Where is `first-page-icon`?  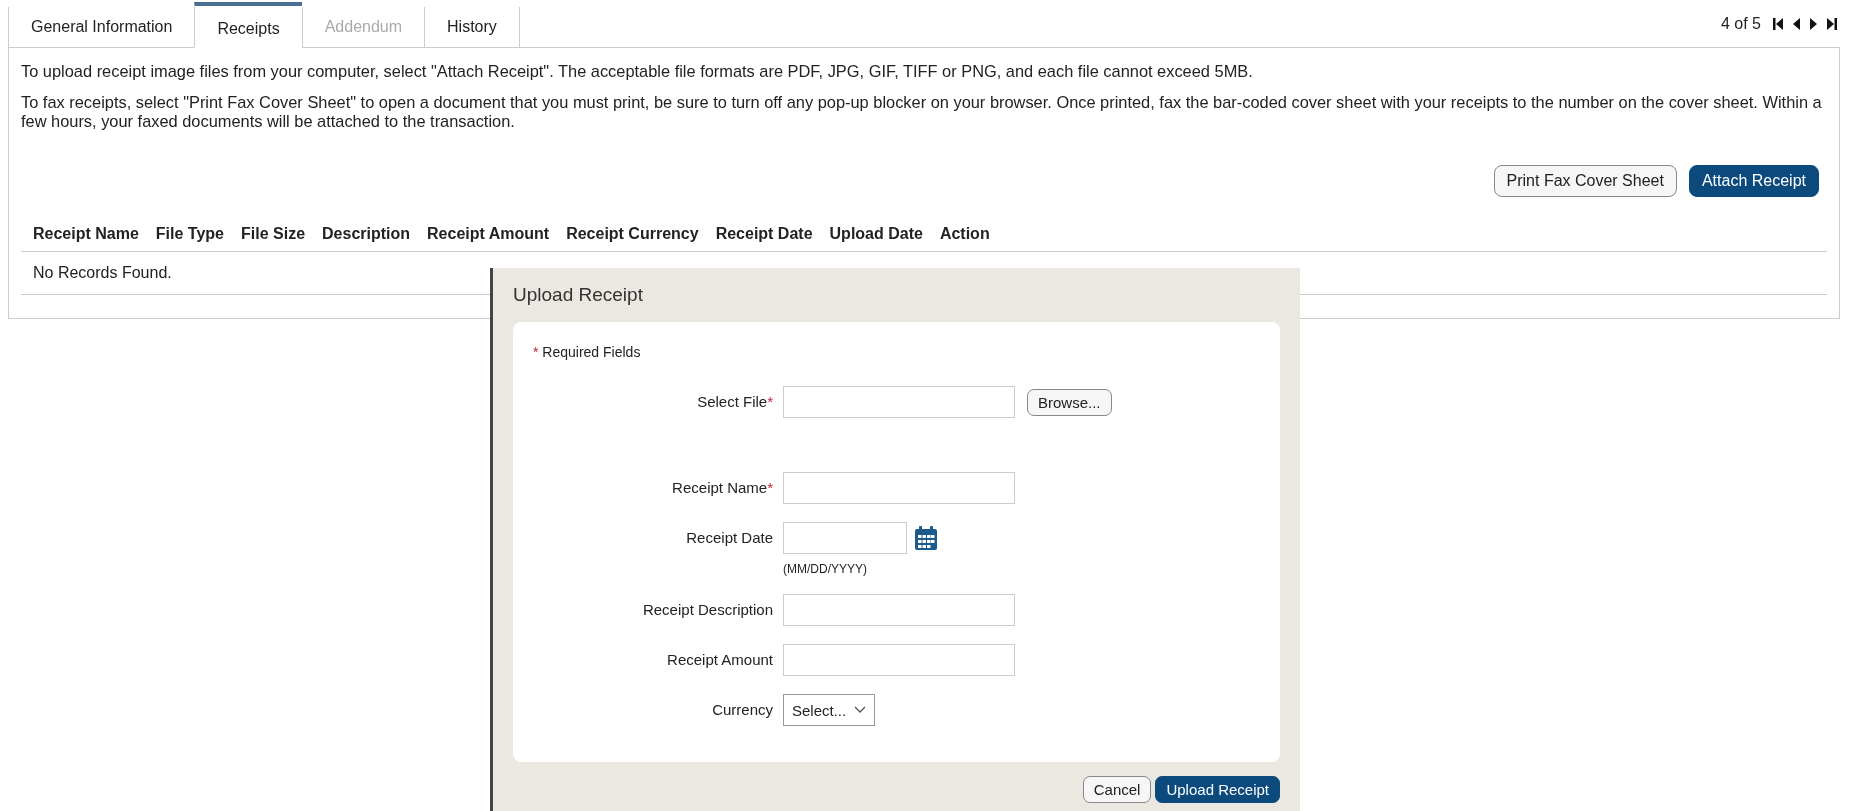
first-page-icon is located at coordinates (1778, 24).